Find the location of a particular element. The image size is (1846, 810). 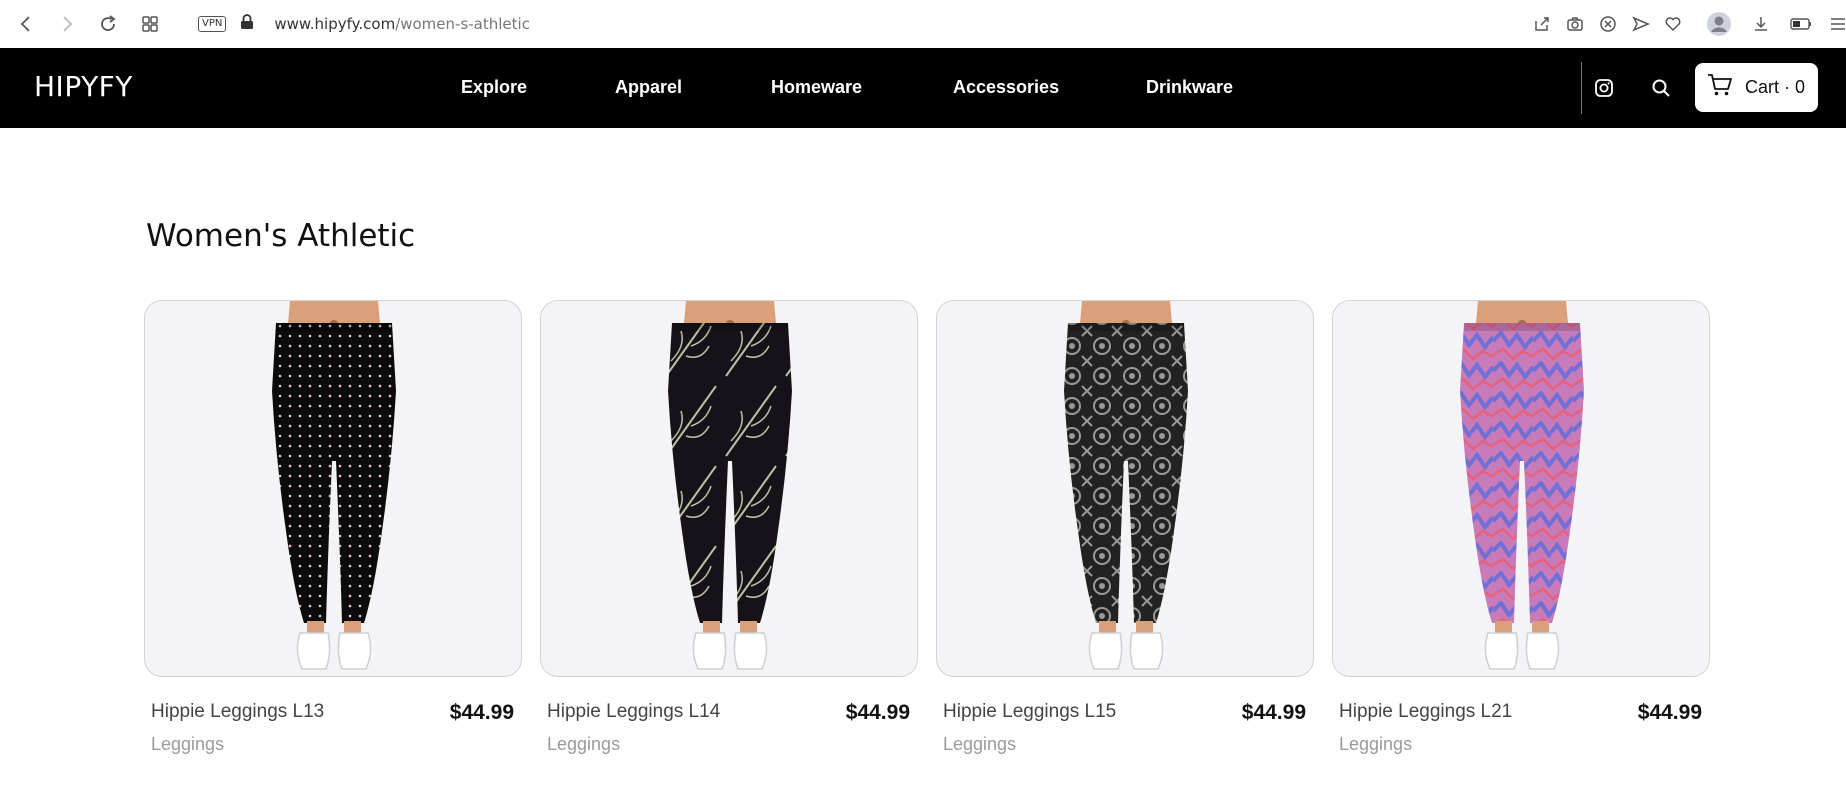

tabs-grid-icon is located at coordinates (150, 24).